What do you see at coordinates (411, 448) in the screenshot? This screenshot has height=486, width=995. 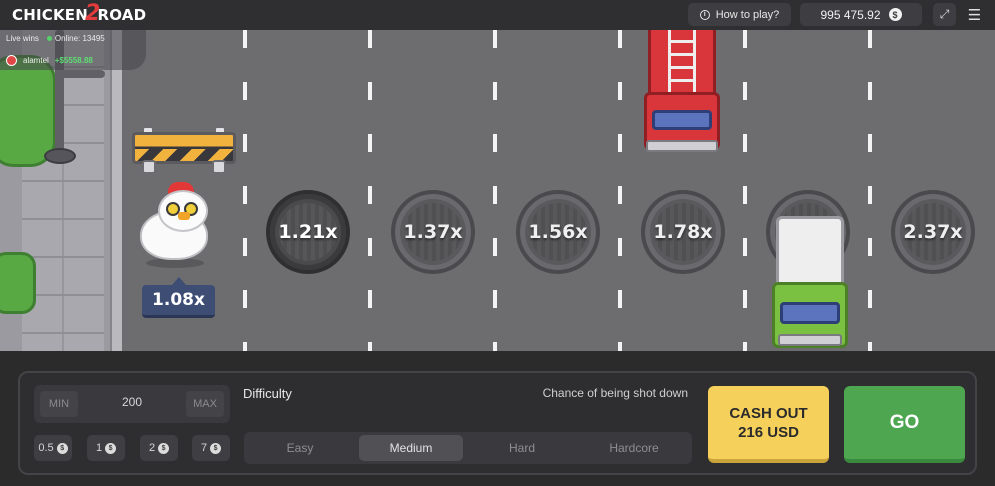 I see `difficulty-medium: Medium` at bounding box center [411, 448].